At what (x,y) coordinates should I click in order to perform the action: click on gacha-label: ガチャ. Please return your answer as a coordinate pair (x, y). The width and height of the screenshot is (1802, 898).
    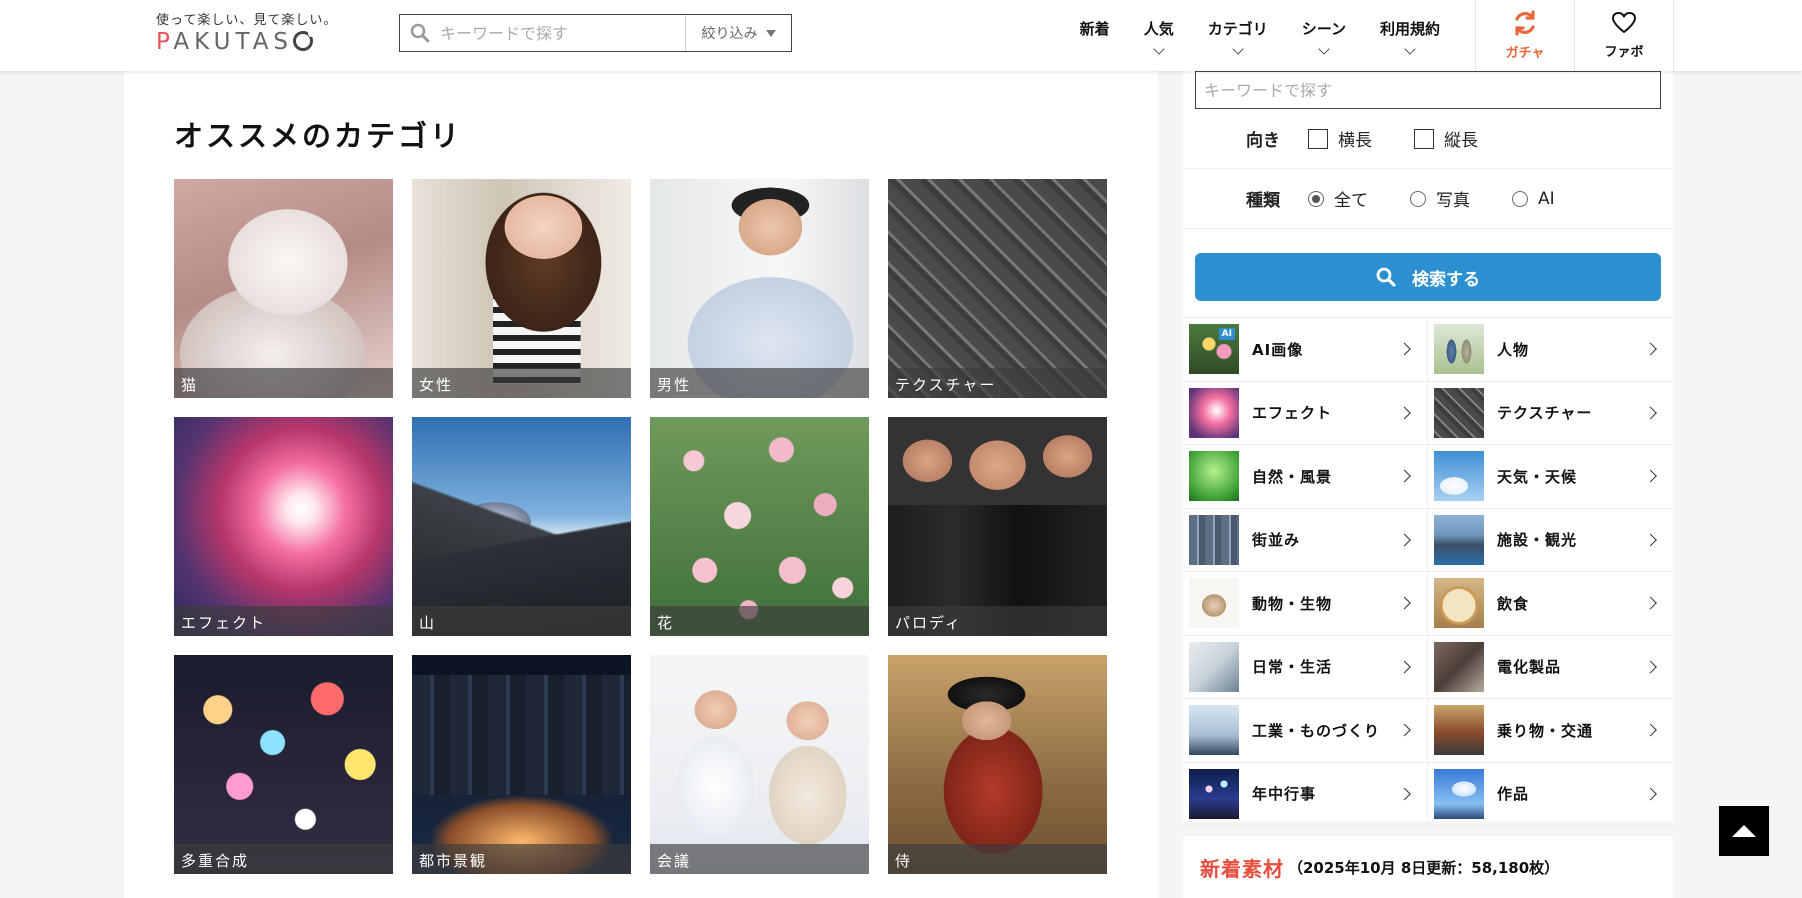
    Looking at the image, I should click on (1525, 53).